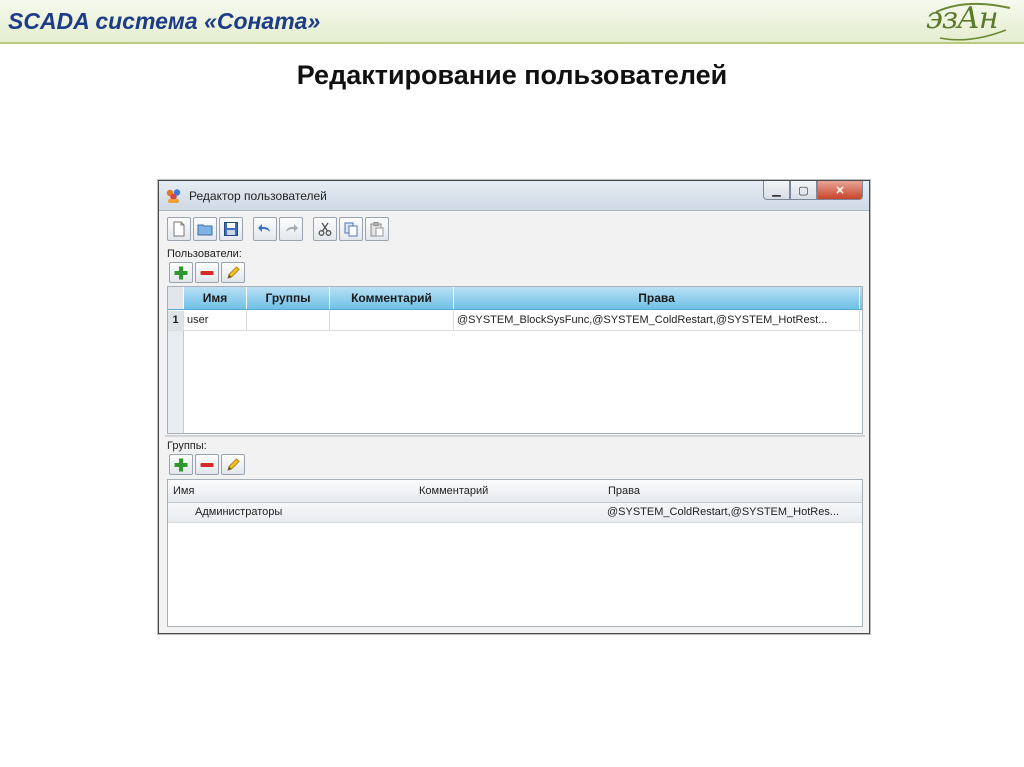  I want to click on undo-button, so click(265, 229).